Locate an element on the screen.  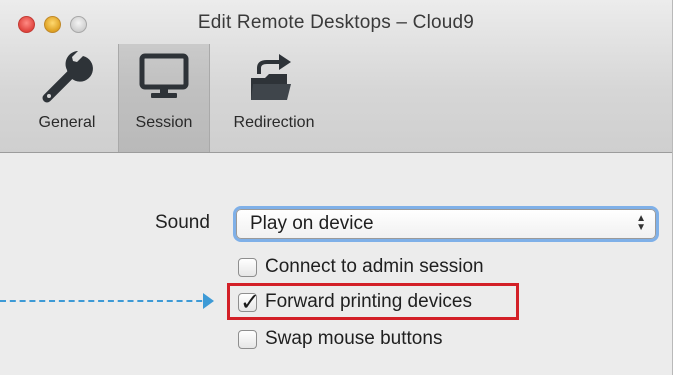
tab-session: Session is located at coordinates (164, 98).